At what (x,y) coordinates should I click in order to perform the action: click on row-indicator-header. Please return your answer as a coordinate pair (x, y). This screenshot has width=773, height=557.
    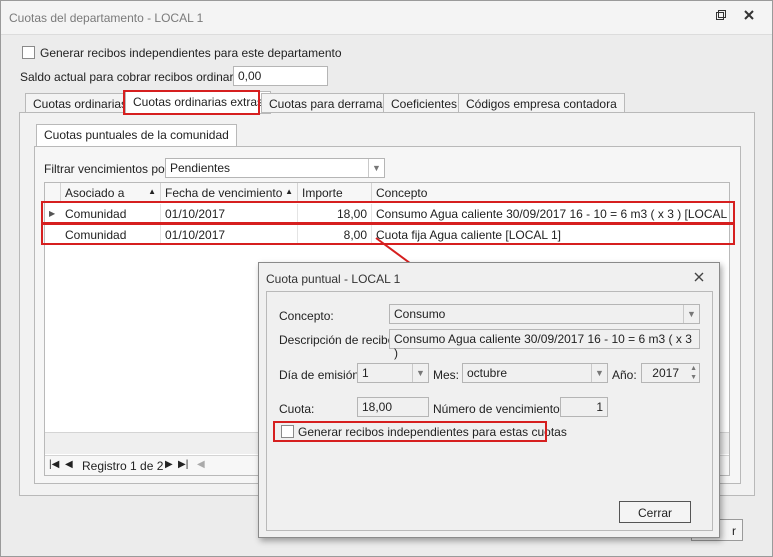
    Looking at the image, I should click on (53, 193).